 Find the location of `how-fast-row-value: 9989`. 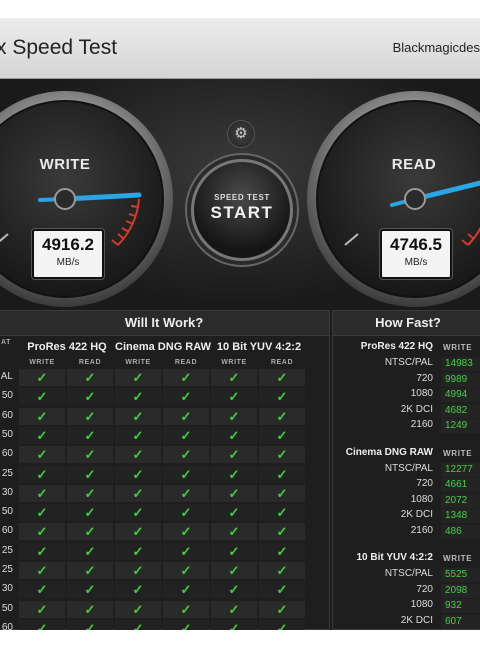

how-fast-row-value: 9989 is located at coordinates (460, 379).